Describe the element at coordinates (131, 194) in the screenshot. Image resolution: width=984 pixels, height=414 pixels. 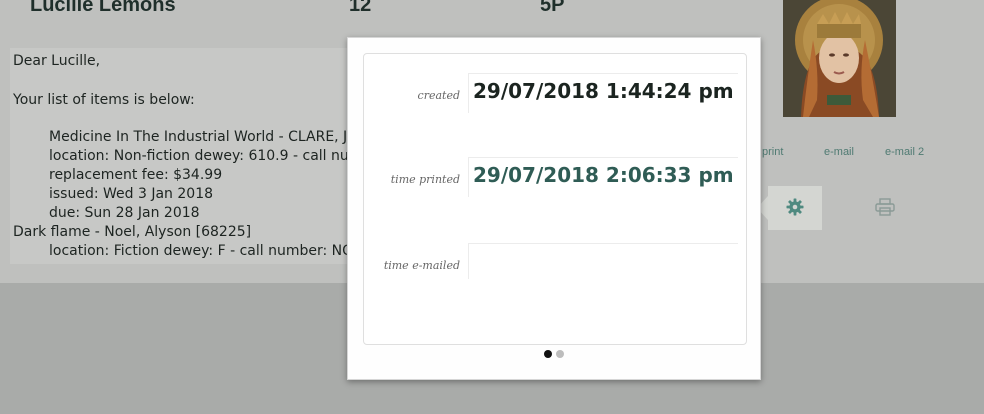
I see `item-issued: issued: Wed 3 Jan 2018` at that location.